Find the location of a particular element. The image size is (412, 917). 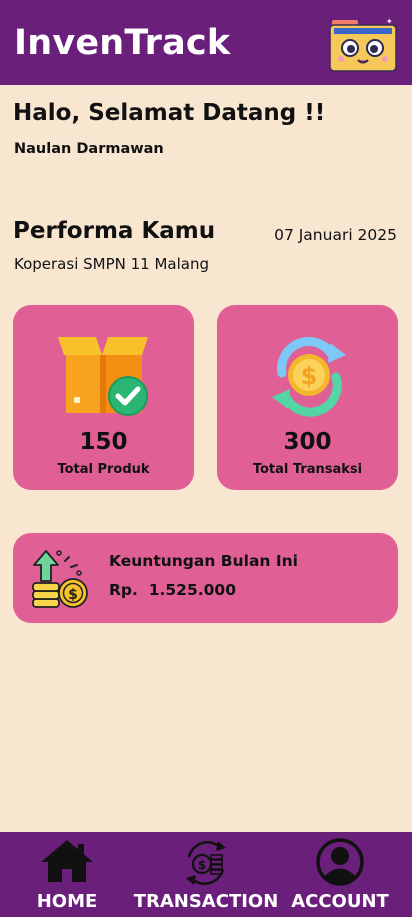

box-check-icon is located at coordinates (102, 376).